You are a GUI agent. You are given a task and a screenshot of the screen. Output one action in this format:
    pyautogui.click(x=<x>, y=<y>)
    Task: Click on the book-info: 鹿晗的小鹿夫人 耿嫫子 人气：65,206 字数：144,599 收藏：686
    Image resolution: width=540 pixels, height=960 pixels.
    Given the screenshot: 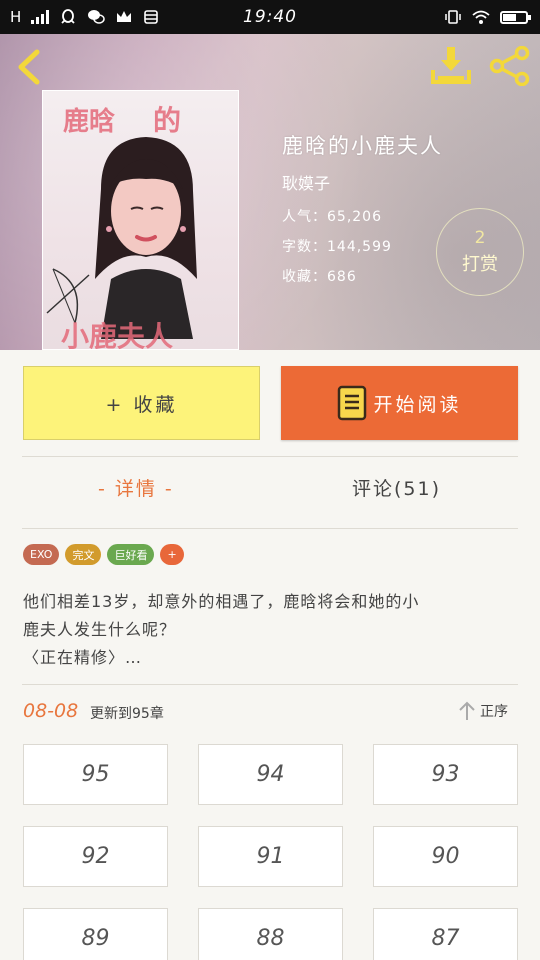 What is the action you would take?
    pyautogui.click(x=362, y=213)
    